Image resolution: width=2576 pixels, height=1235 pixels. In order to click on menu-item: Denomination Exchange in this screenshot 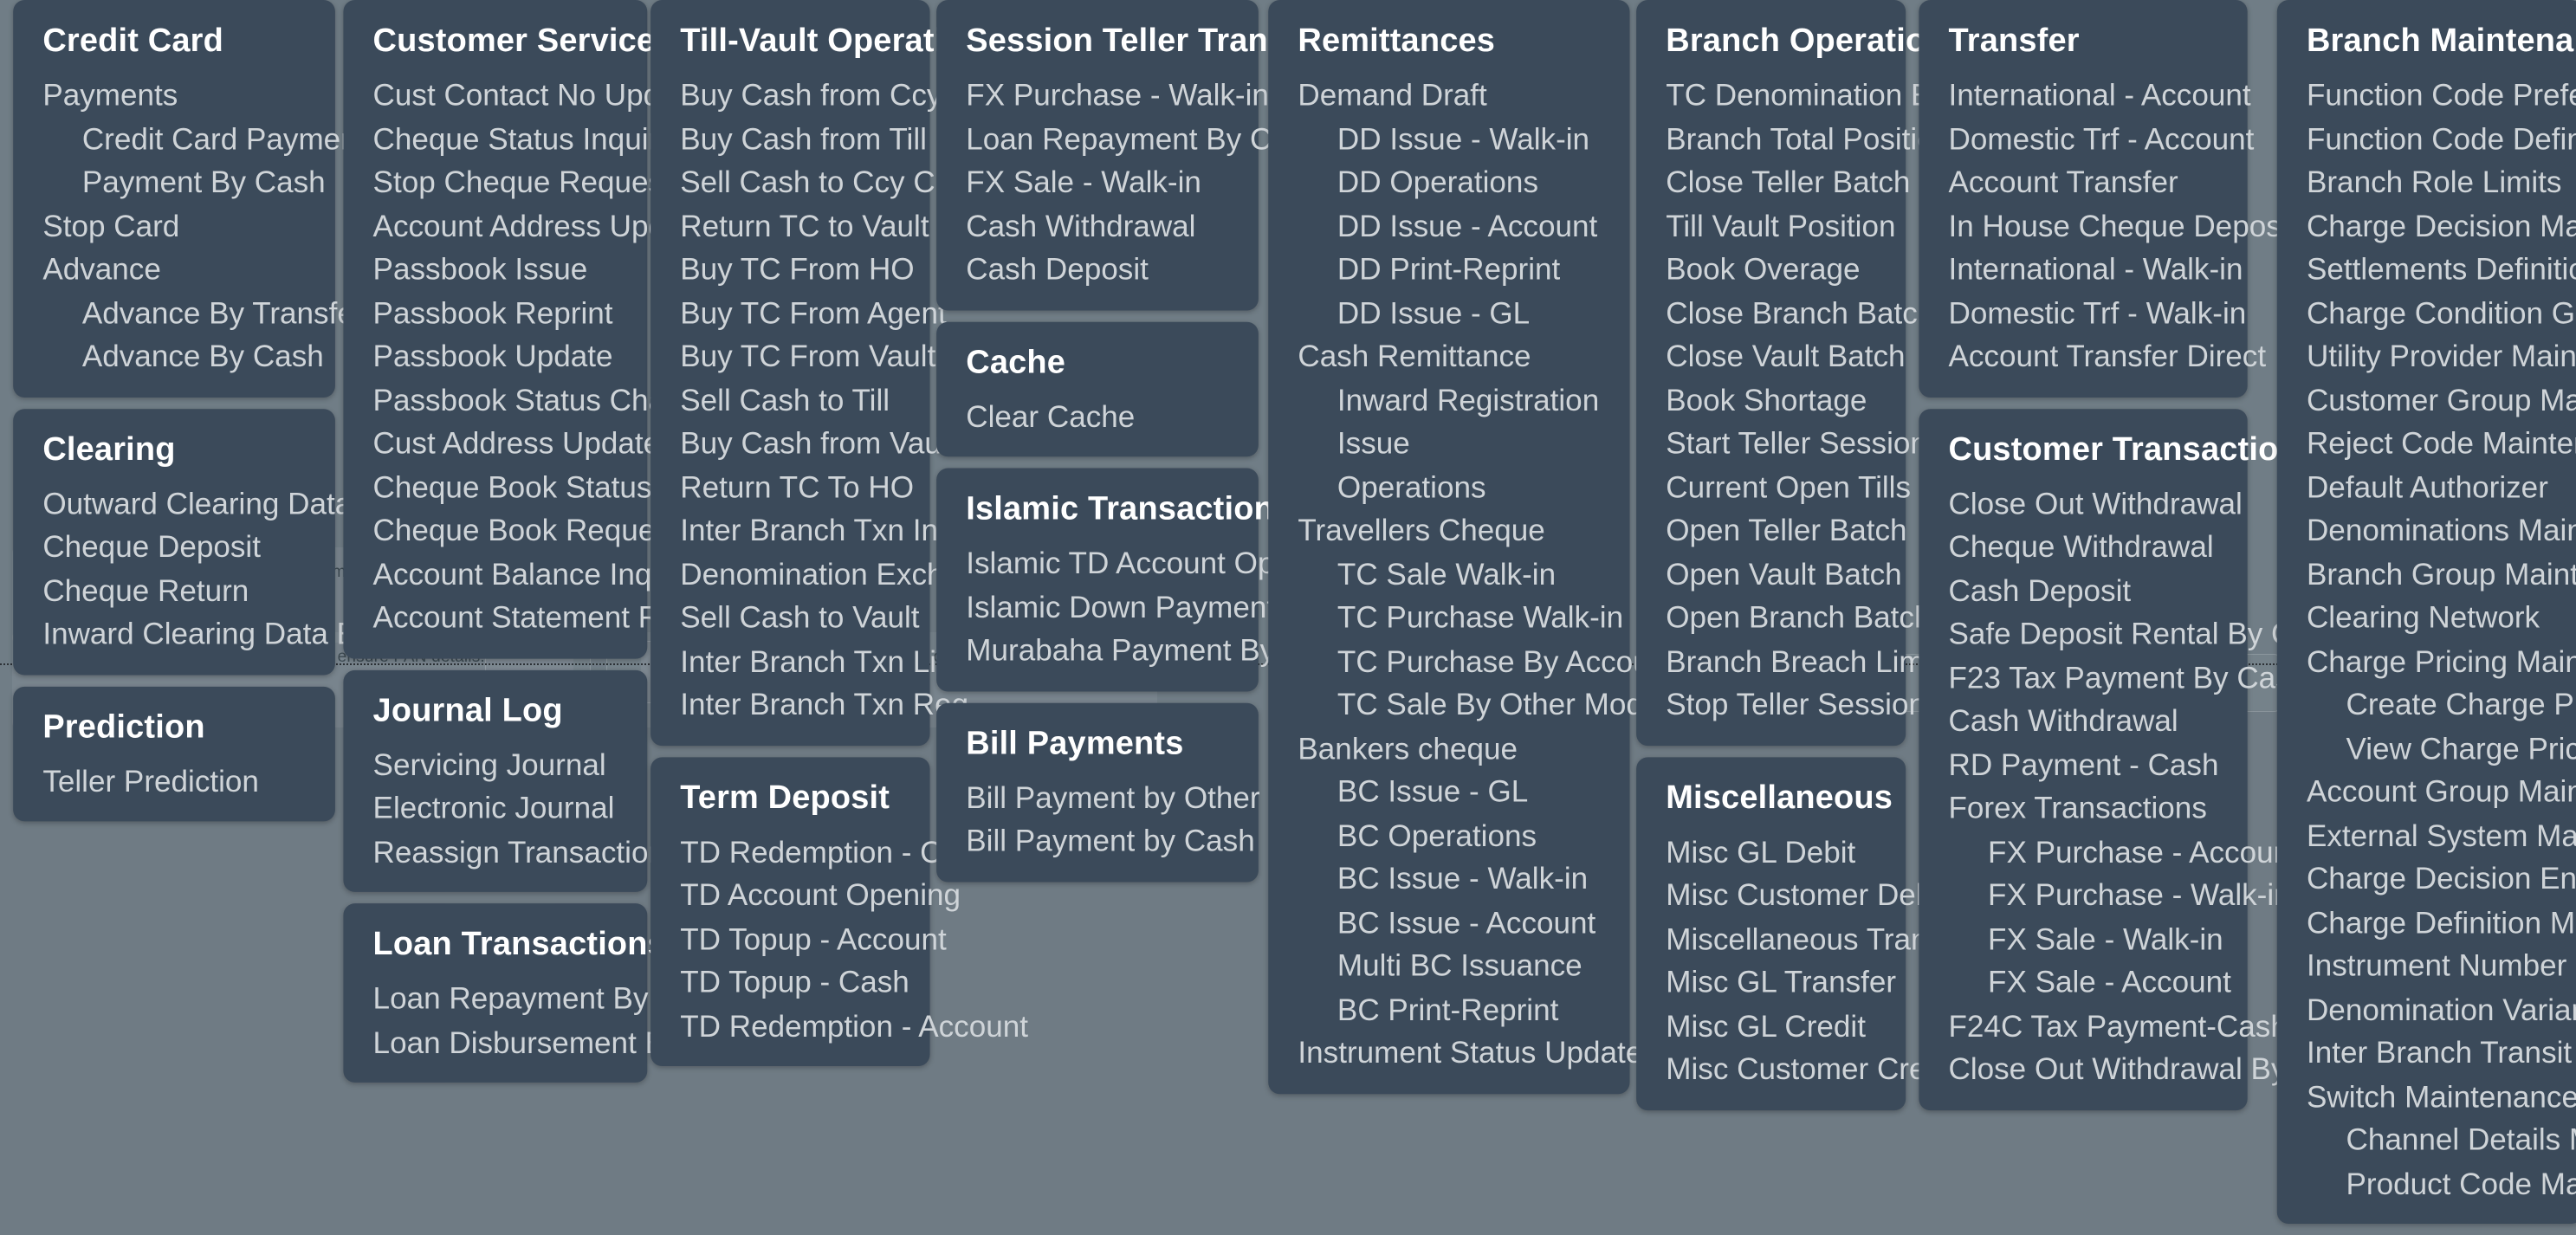, I will do `click(830, 574)`.